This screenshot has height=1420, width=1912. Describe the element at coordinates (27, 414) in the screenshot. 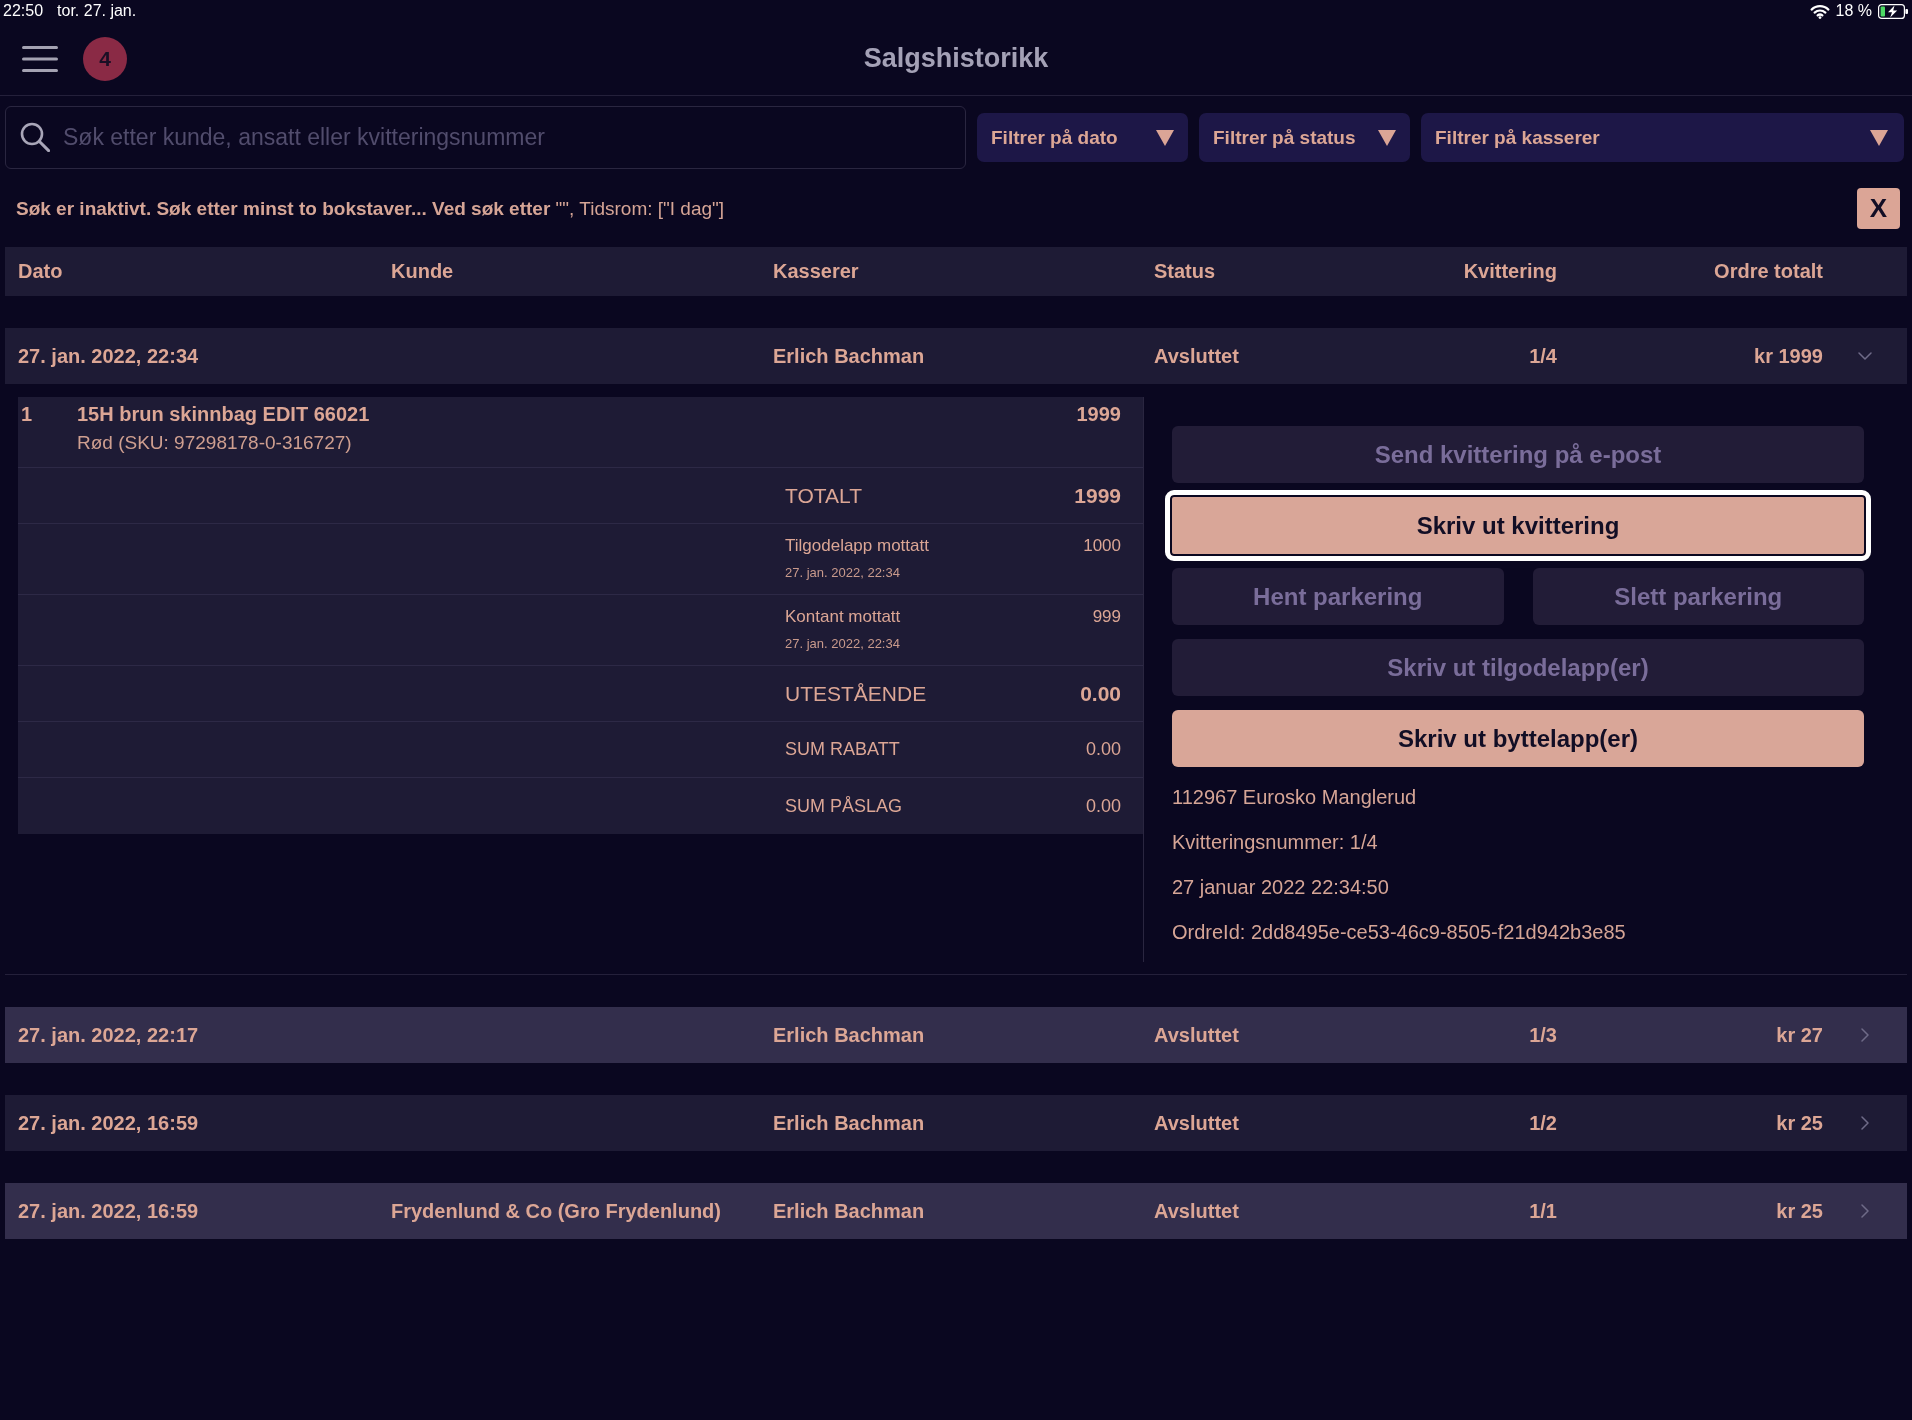

I see `line-quantity: 1` at that location.